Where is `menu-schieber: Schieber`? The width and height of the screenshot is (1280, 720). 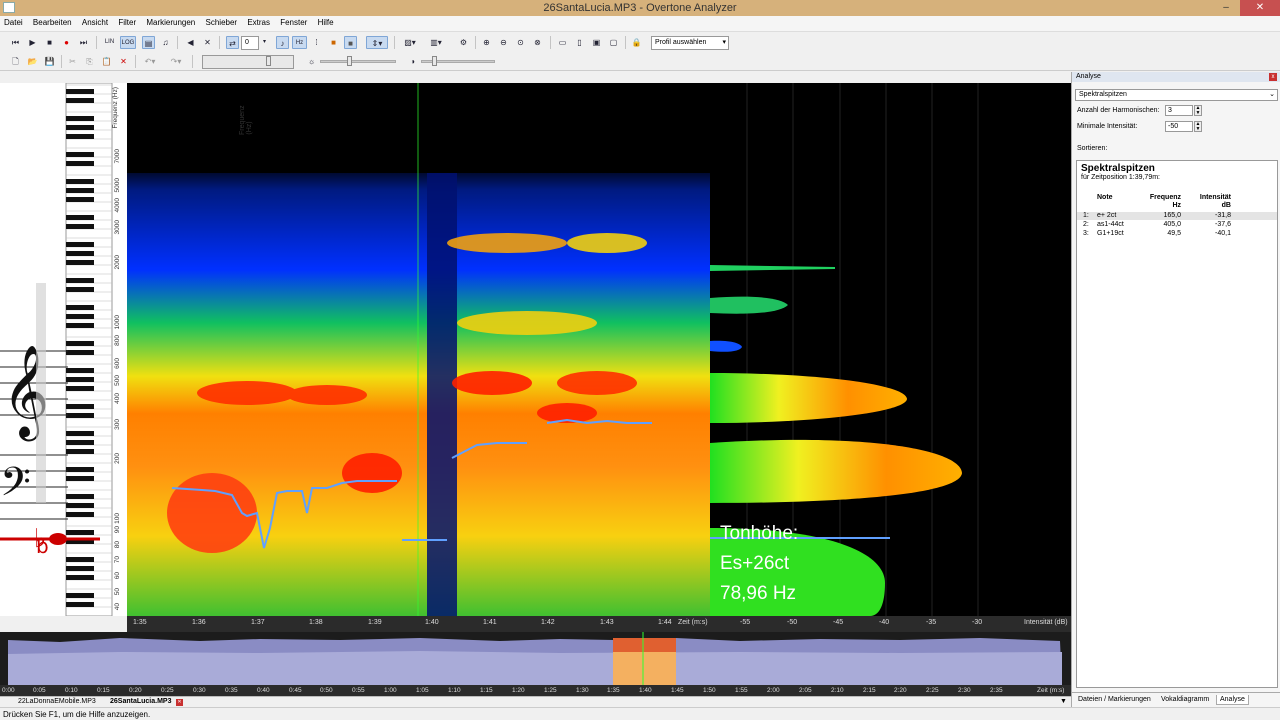 menu-schieber: Schieber is located at coordinates (222, 22).